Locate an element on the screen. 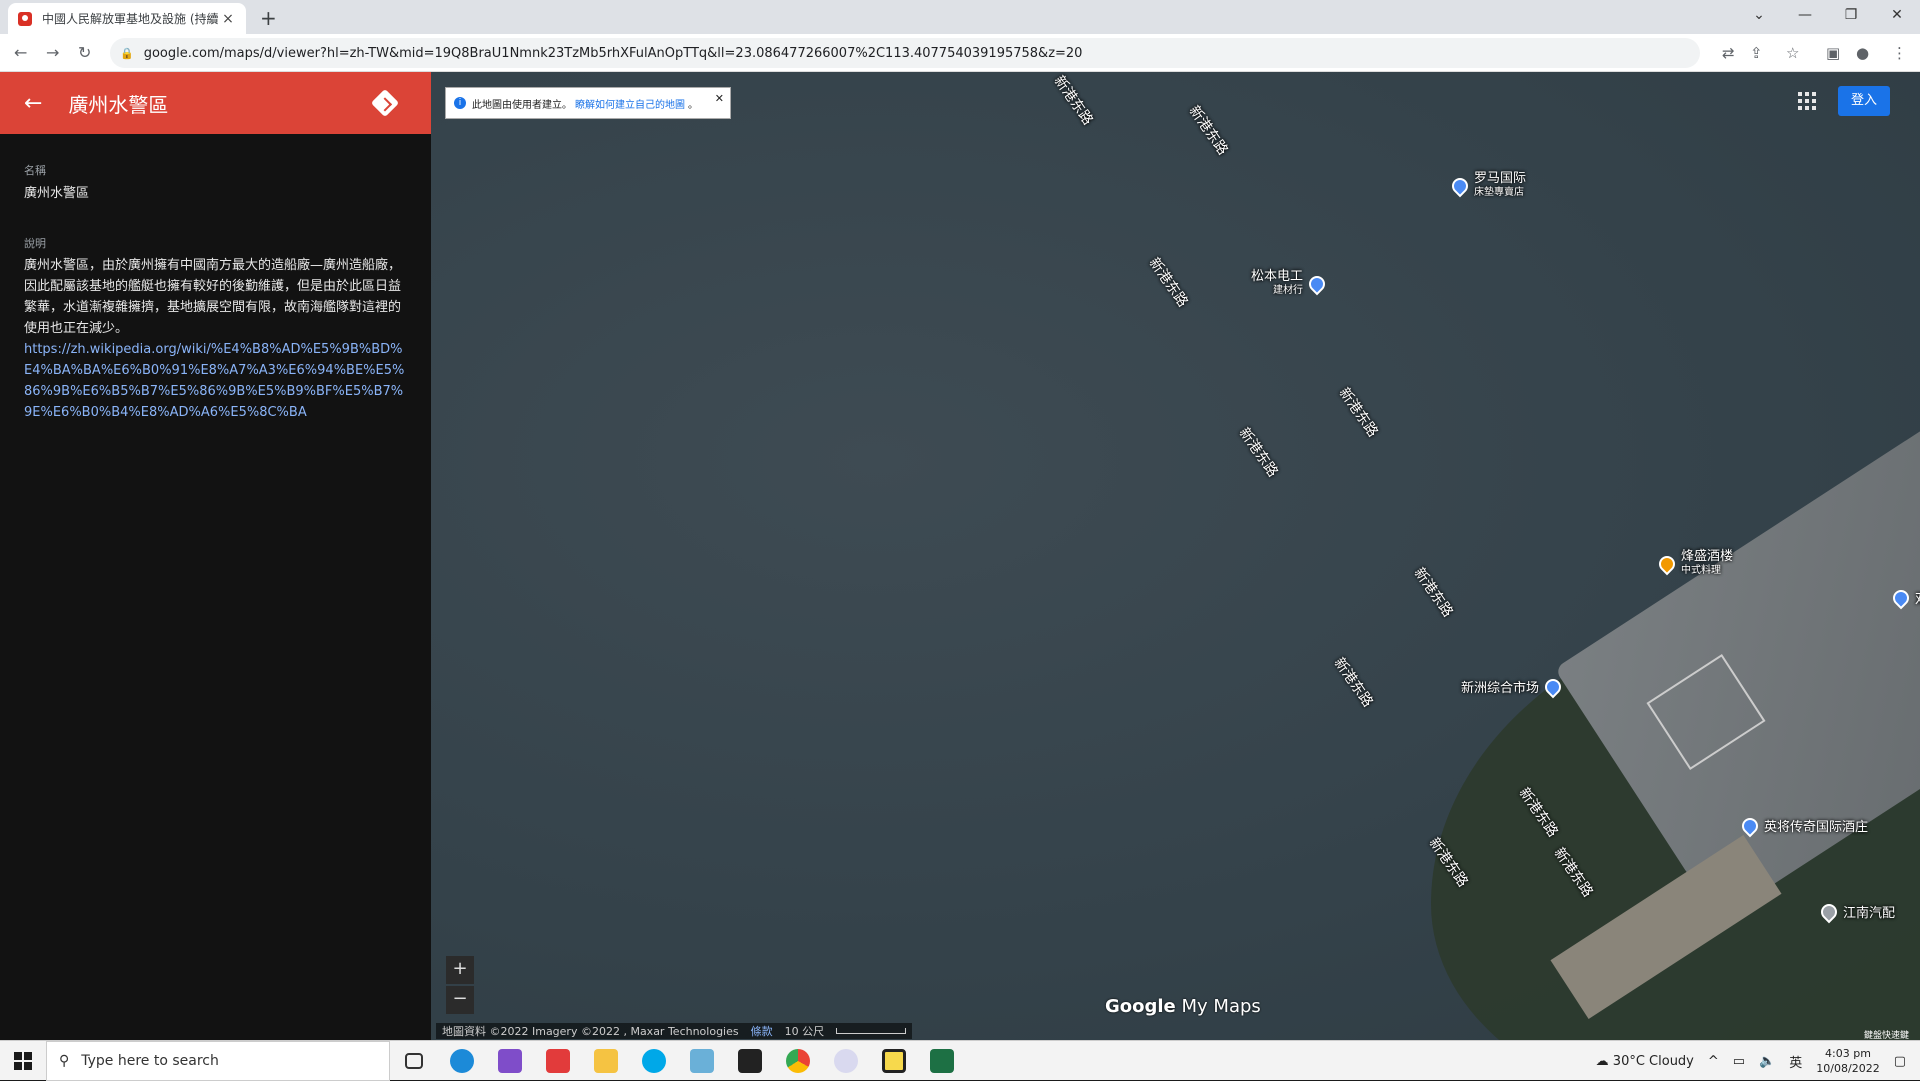 This screenshot has width=1920, height=1081. cloud-icon: ☁ is located at coordinates (1602, 1061).